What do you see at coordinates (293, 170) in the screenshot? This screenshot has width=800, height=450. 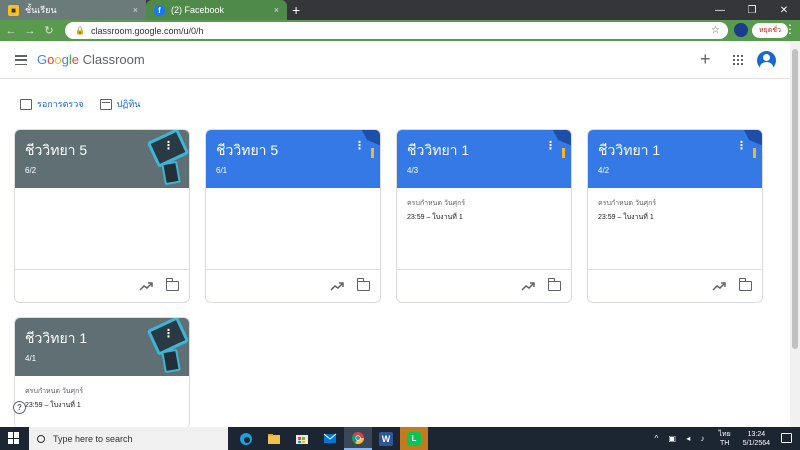 I see `class-section: 6/1` at bounding box center [293, 170].